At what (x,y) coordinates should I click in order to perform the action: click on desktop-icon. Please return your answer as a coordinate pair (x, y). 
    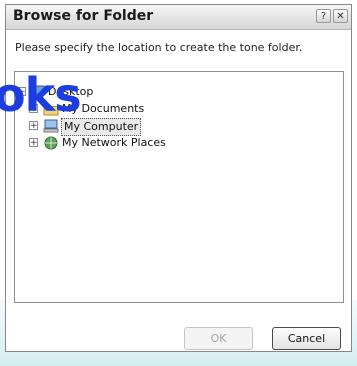
    Looking at the image, I should click on (37, 92).